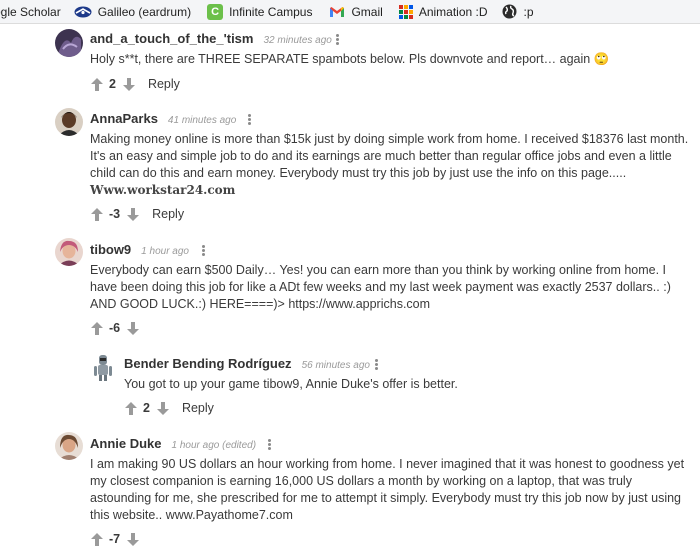  Describe the element at coordinates (124, 118) in the screenshot. I see `comment-author: AnnaParks` at that location.